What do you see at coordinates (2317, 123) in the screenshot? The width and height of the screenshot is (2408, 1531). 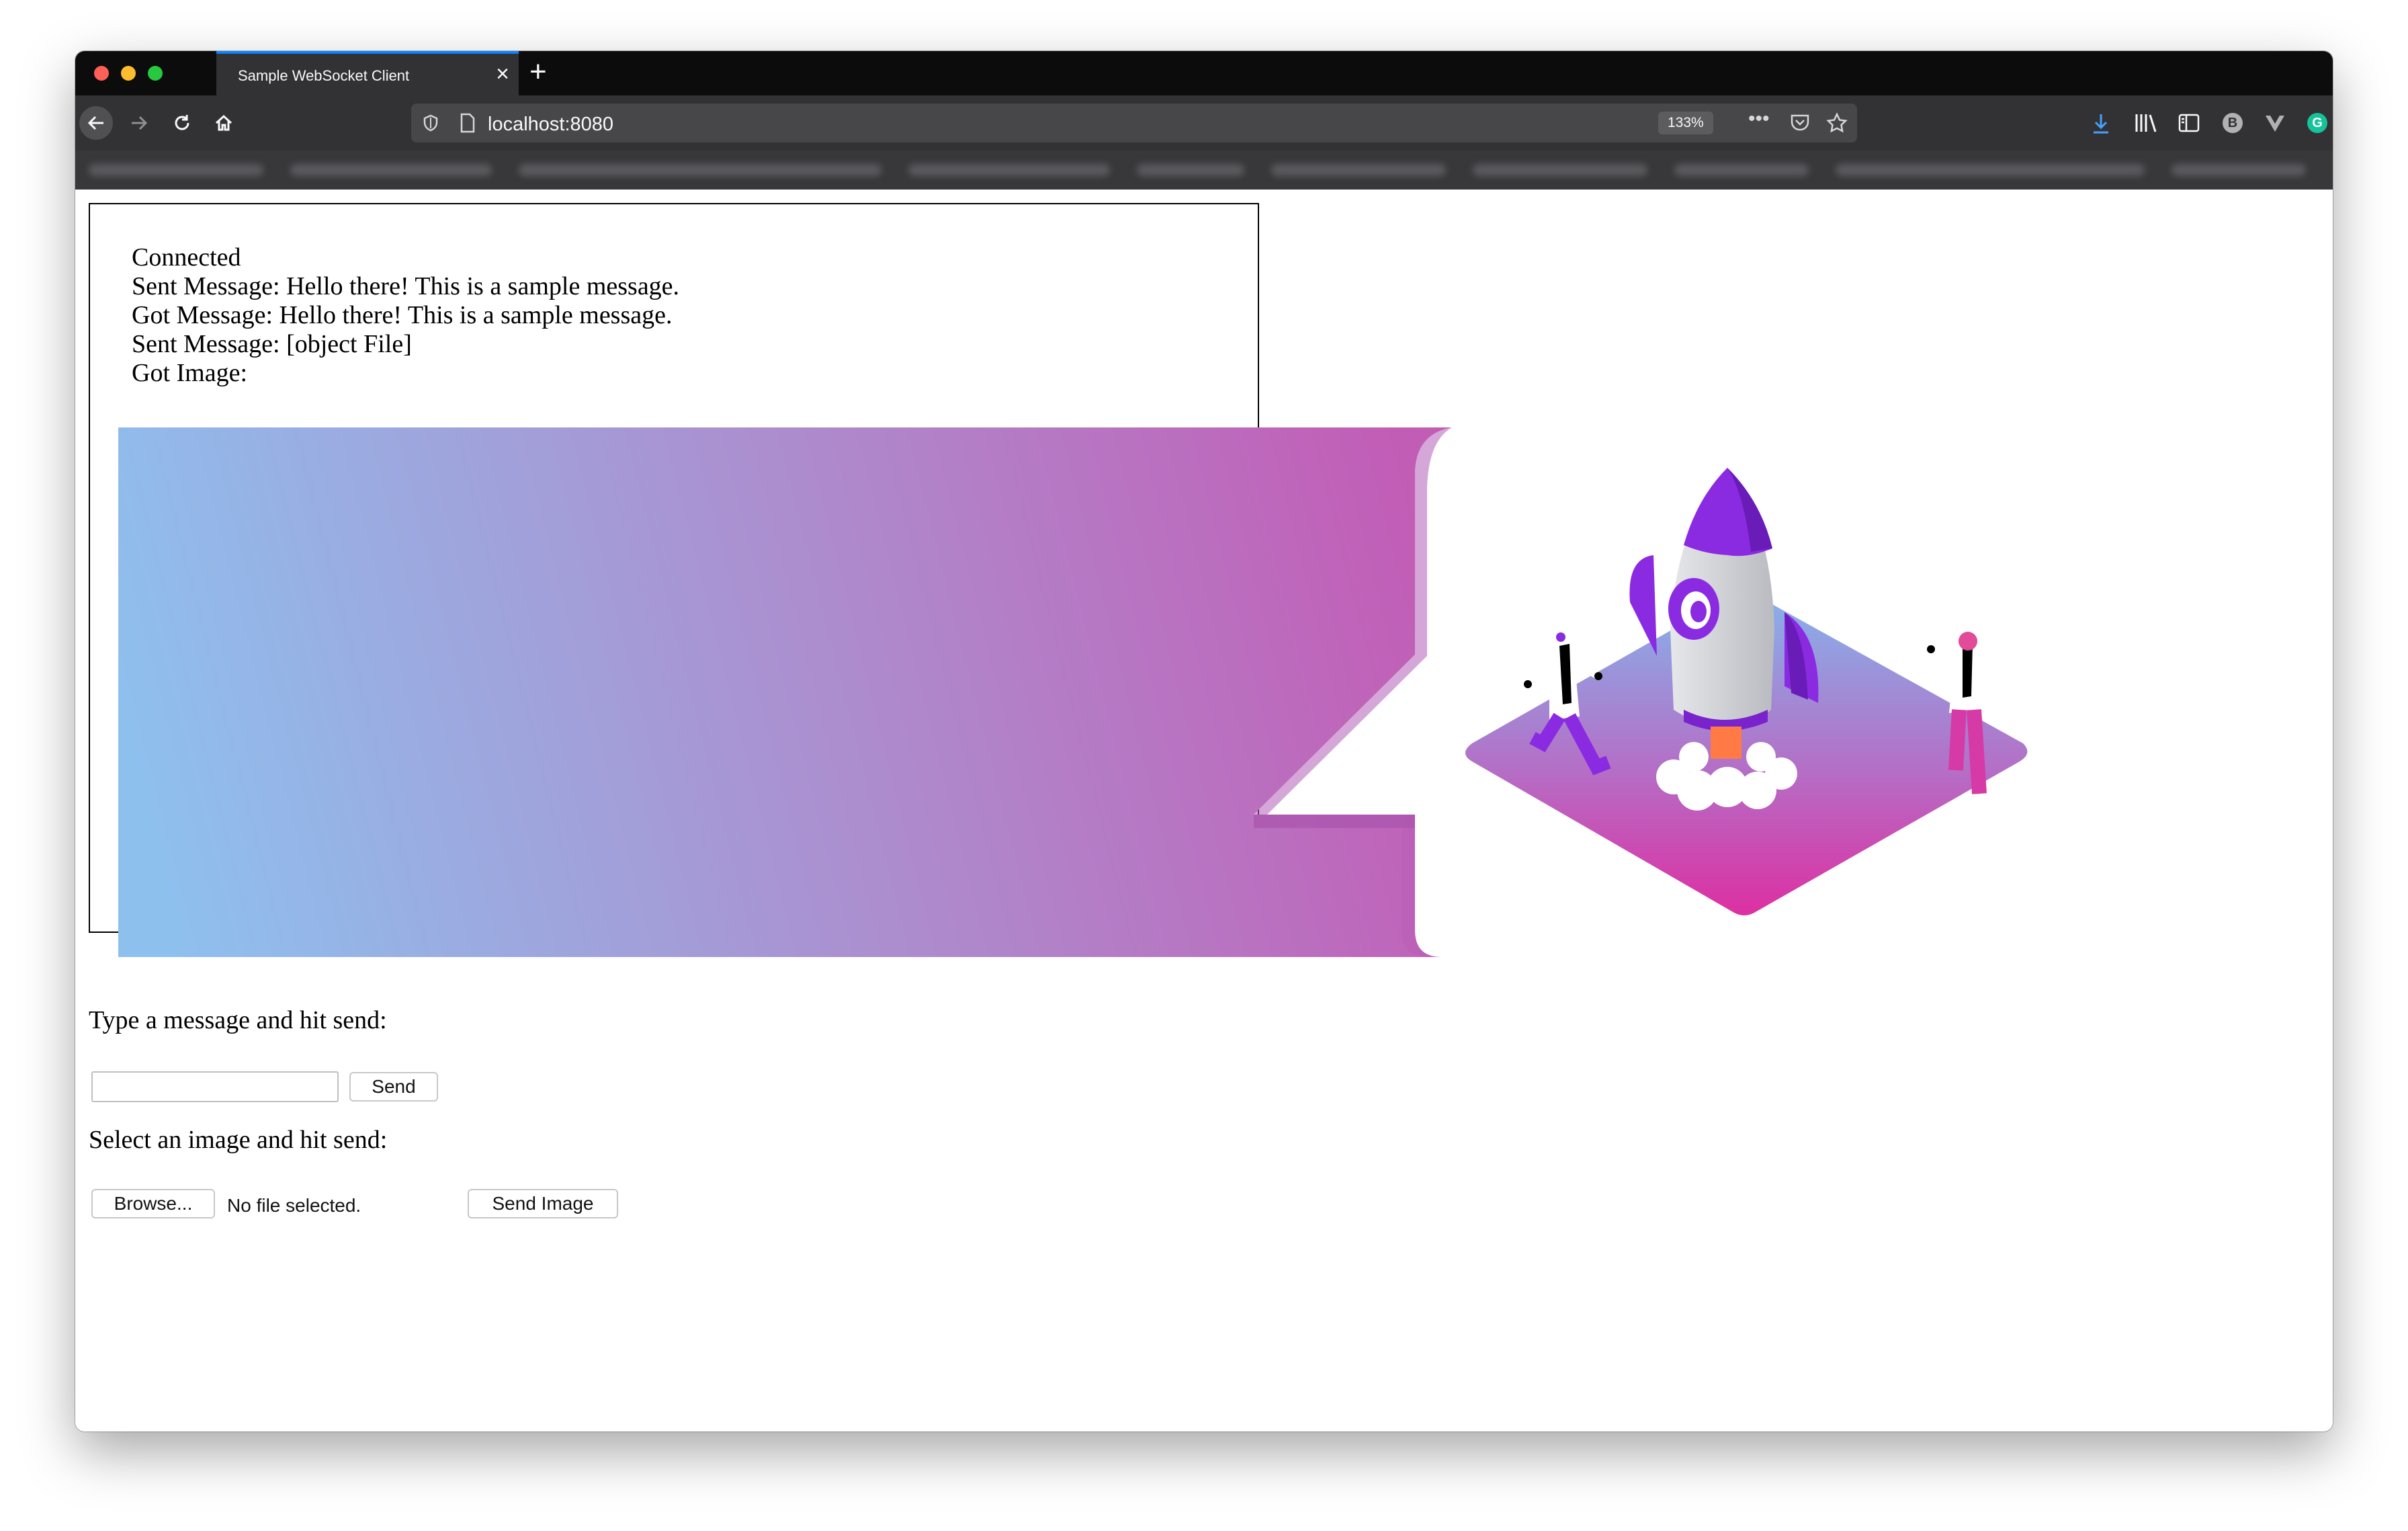 I see `grammarly-icon: G` at bounding box center [2317, 123].